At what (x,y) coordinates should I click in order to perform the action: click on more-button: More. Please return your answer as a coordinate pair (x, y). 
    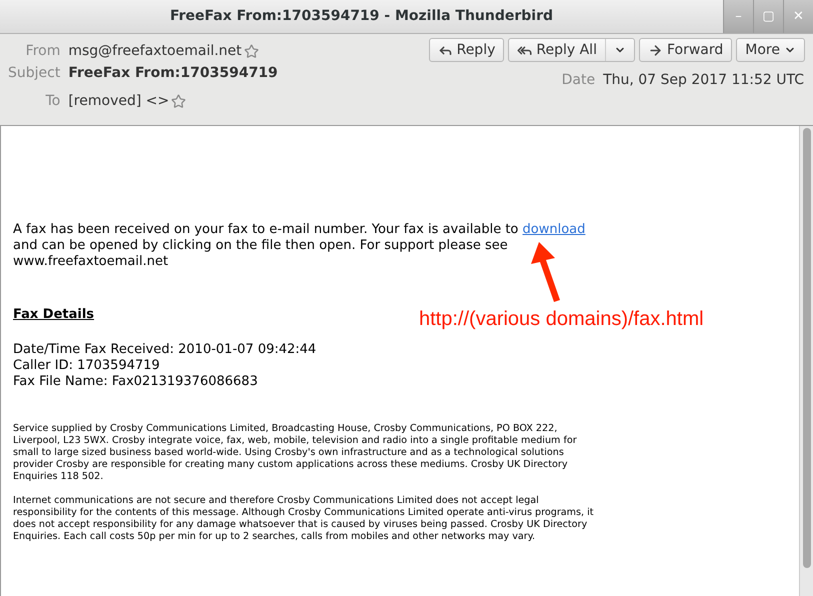
    Looking at the image, I should click on (770, 50).